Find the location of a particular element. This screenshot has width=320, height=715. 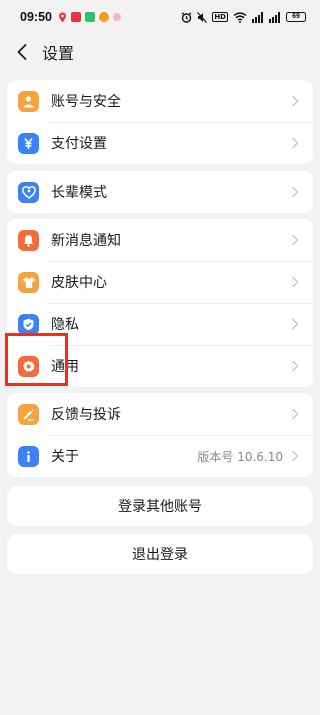

settings-item-about: 关于 版本号 10.6.10 is located at coordinates (160, 456).